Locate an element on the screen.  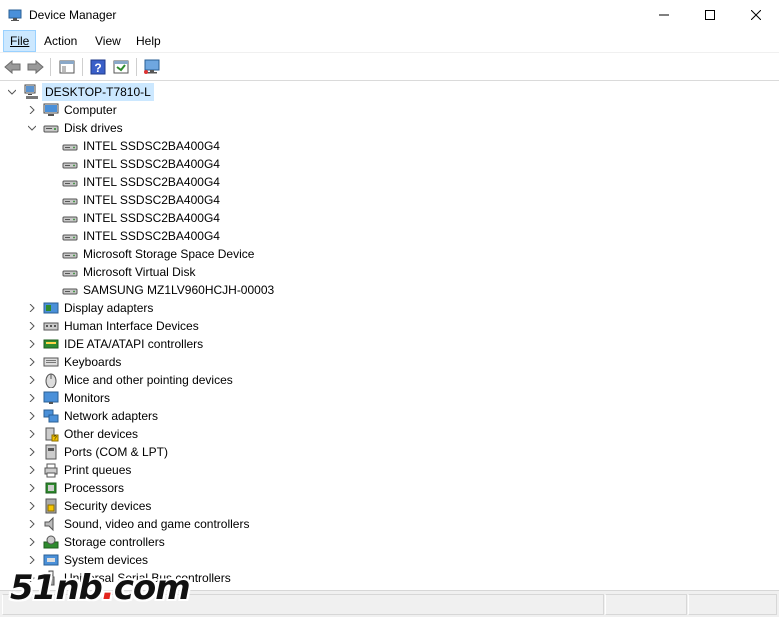
disk-drive-label: Microsoft Virtual Disk is located at coordinates (139, 272).